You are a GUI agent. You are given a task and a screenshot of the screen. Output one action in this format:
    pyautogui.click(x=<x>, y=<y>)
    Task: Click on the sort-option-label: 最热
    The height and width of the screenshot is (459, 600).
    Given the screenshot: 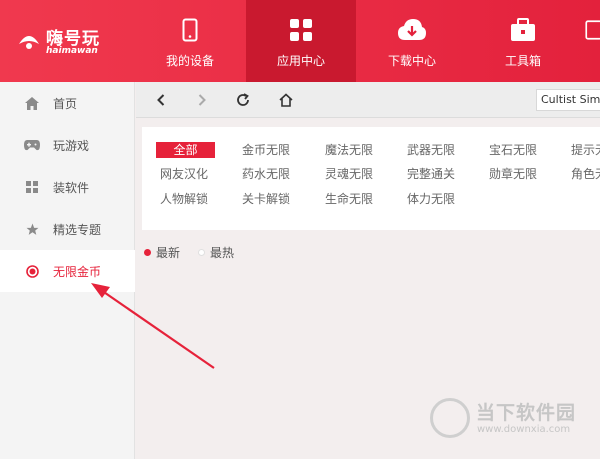 What is the action you would take?
    pyautogui.click(x=222, y=252)
    